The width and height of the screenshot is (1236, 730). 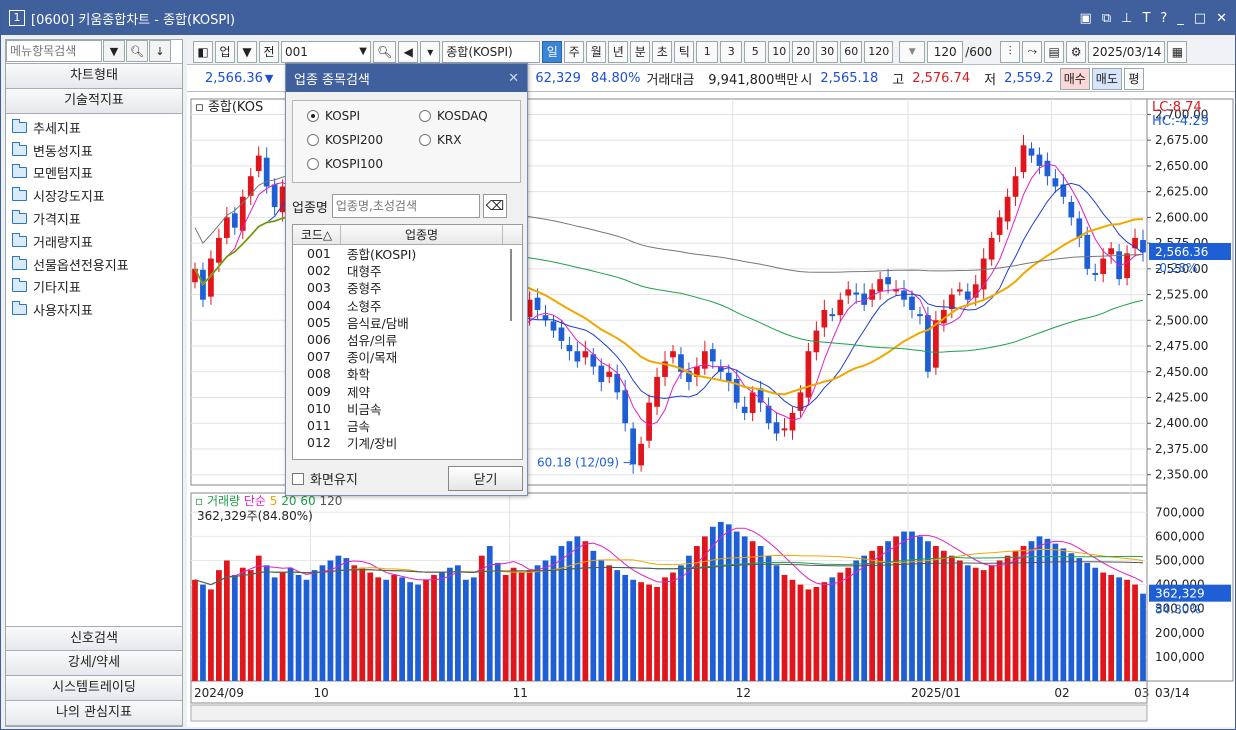 I want to click on period-tick: 틱, so click(x=684, y=51).